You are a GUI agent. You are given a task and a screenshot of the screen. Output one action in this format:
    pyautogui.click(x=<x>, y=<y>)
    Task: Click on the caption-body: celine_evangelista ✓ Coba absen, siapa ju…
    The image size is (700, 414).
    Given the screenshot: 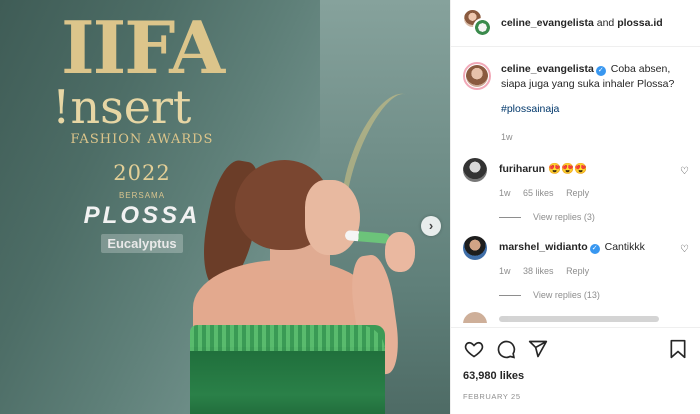 What is the action you would take?
    pyautogui.click(x=593, y=103)
    